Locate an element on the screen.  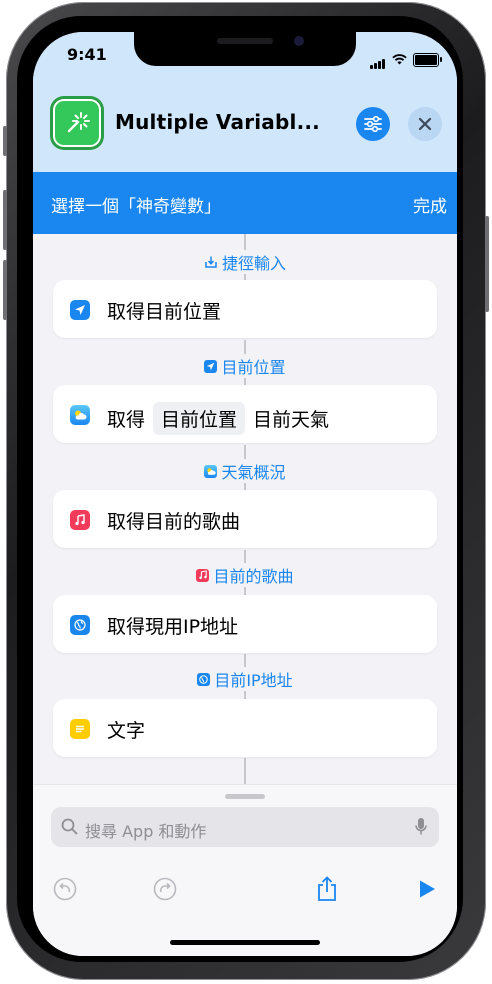
magic-wand-icon is located at coordinates (77, 123).